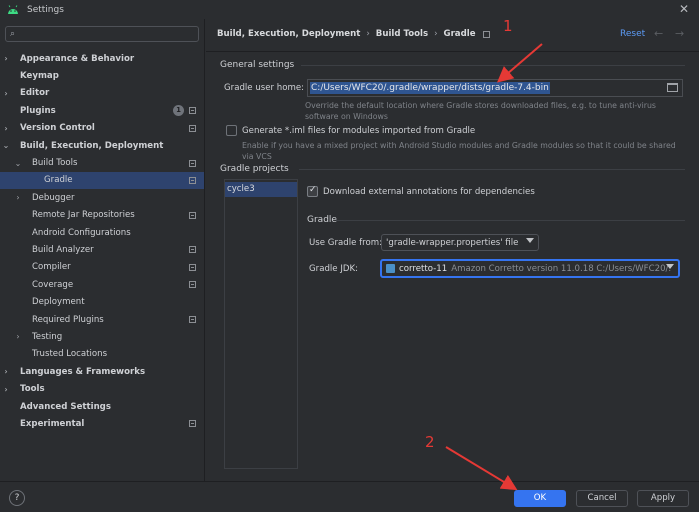  What do you see at coordinates (288, 34) in the screenshot?
I see `breadcrumb-build-execution: Build, Execution, Deployment` at bounding box center [288, 34].